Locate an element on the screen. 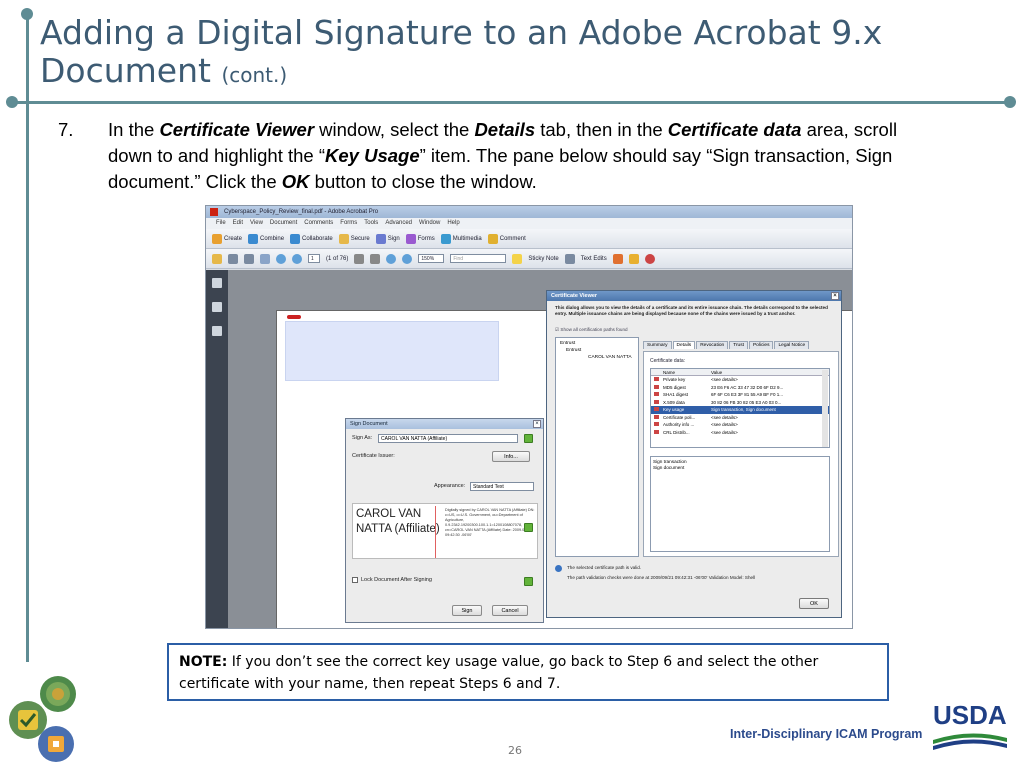  appearance-help-icon is located at coordinates (528, 527).